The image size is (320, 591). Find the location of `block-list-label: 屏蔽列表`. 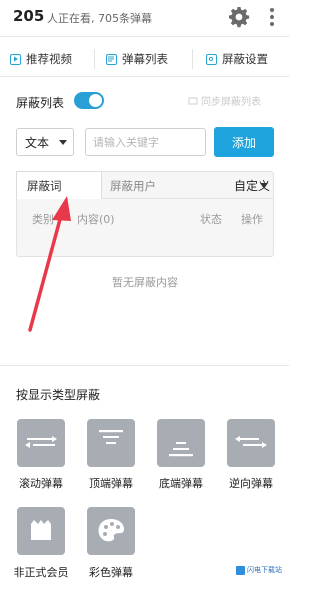

block-list-label: 屏蔽列表 is located at coordinates (40, 103).